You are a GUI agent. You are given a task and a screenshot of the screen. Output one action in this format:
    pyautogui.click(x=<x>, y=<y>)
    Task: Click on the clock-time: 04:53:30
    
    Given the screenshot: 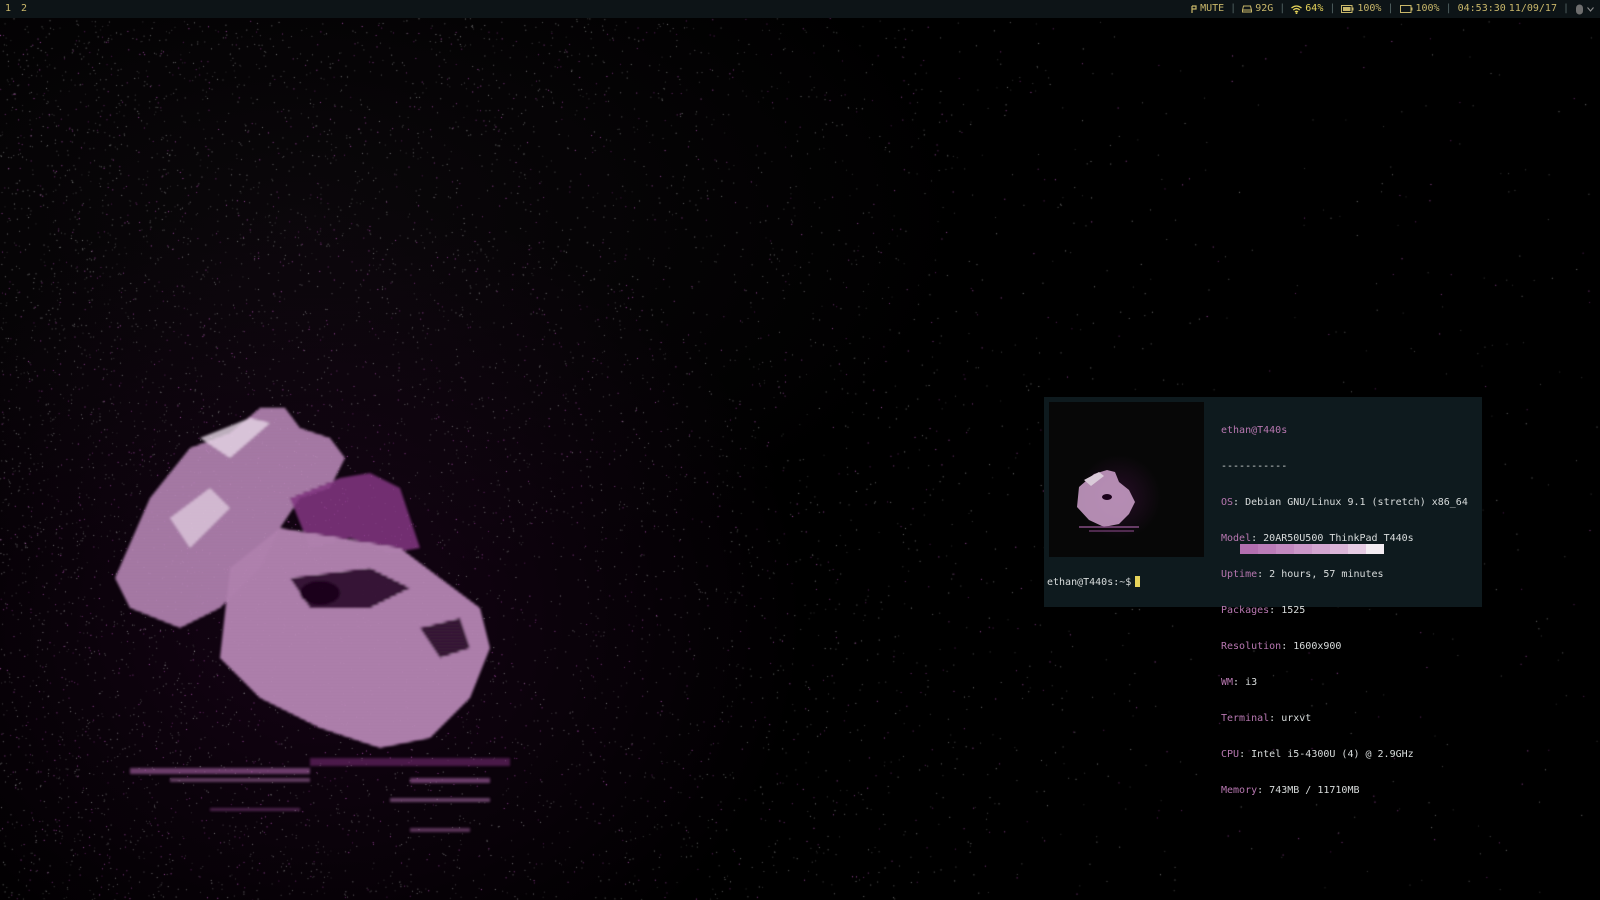 What is the action you would take?
    pyautogui.click(x=1481, y=8)
    